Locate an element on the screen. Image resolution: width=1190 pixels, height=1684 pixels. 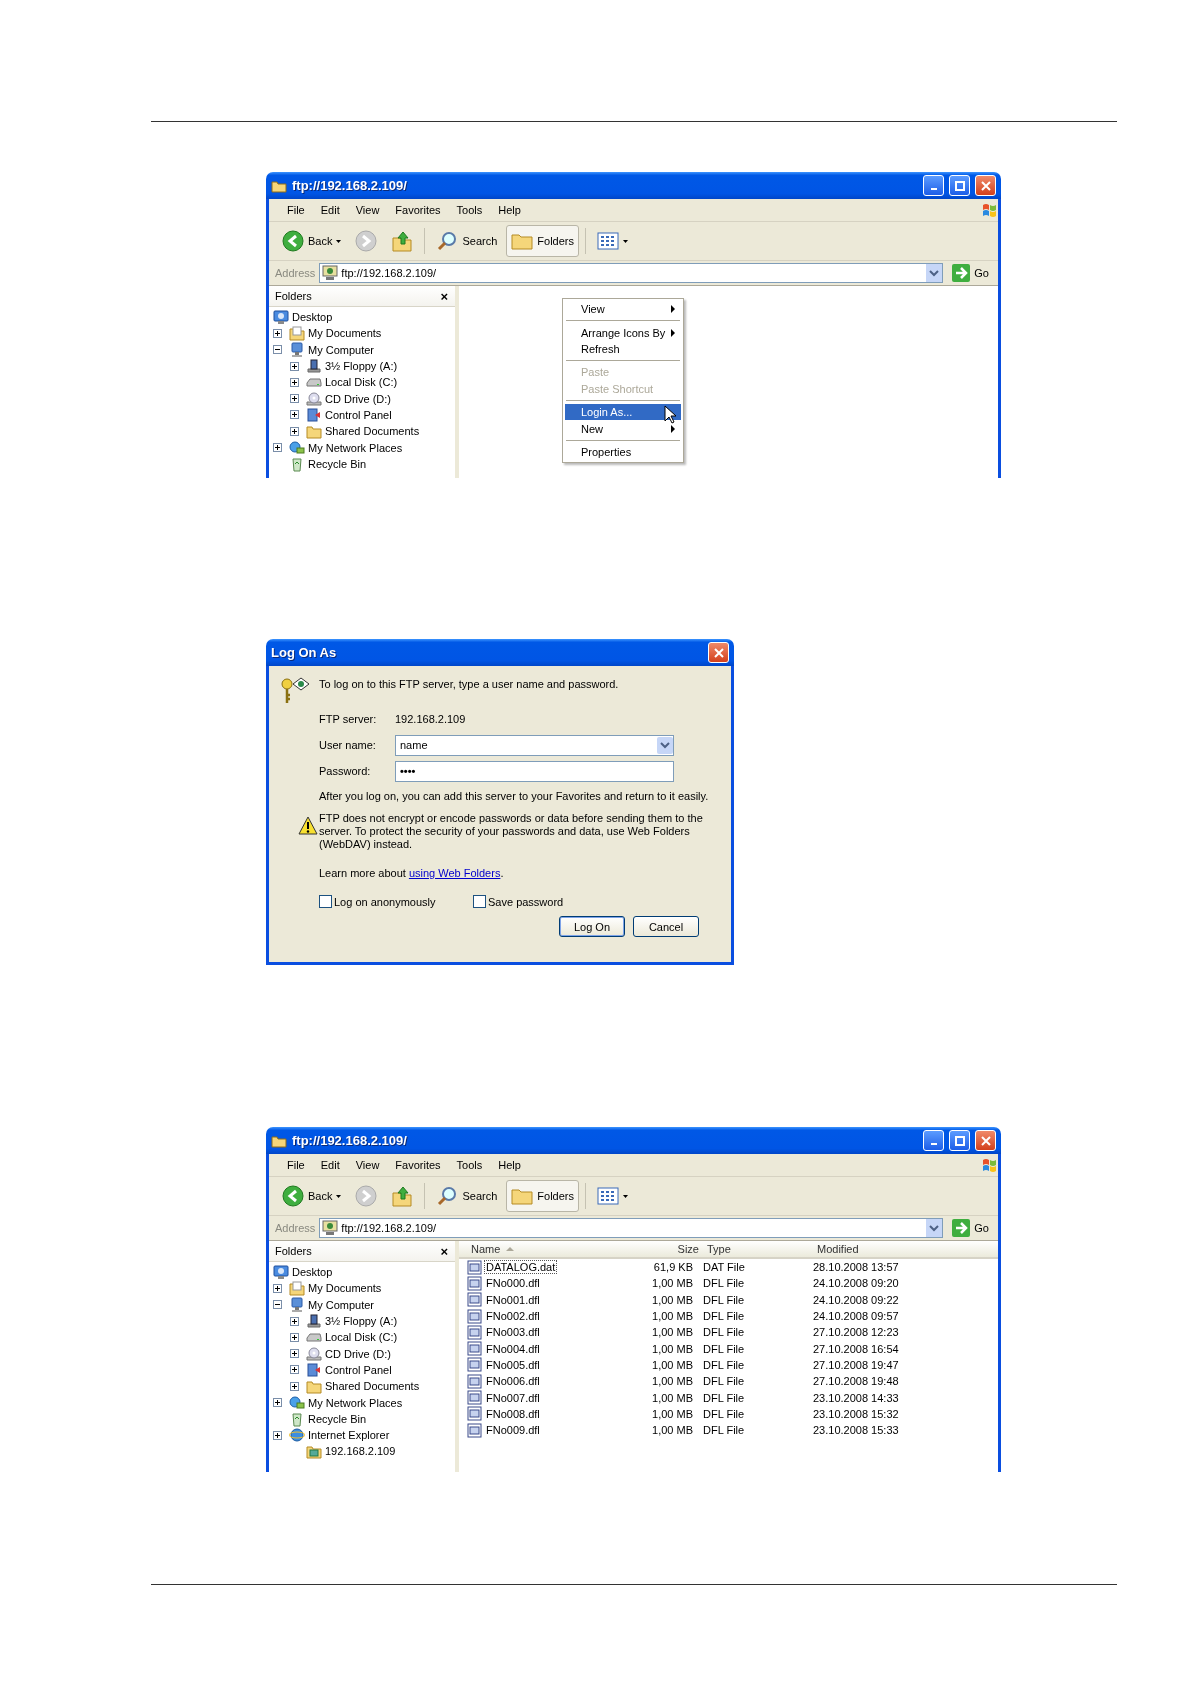
file-name: FNo000.dfl is located at coordinates (513, 1283).